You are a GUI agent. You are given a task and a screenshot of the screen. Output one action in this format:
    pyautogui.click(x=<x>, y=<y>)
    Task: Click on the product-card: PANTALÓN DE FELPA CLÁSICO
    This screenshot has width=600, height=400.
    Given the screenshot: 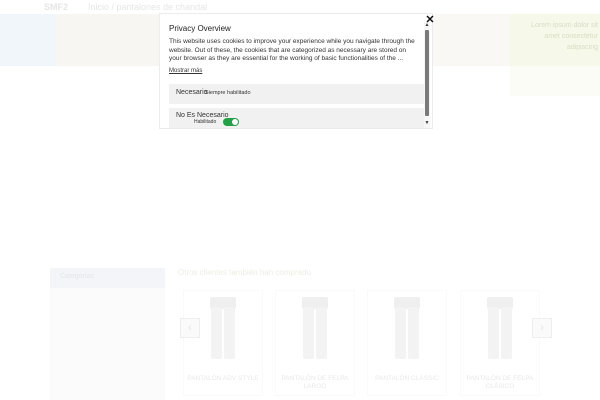 What is the action you would take?
    pyautogui.click(x=500, y=343)
    